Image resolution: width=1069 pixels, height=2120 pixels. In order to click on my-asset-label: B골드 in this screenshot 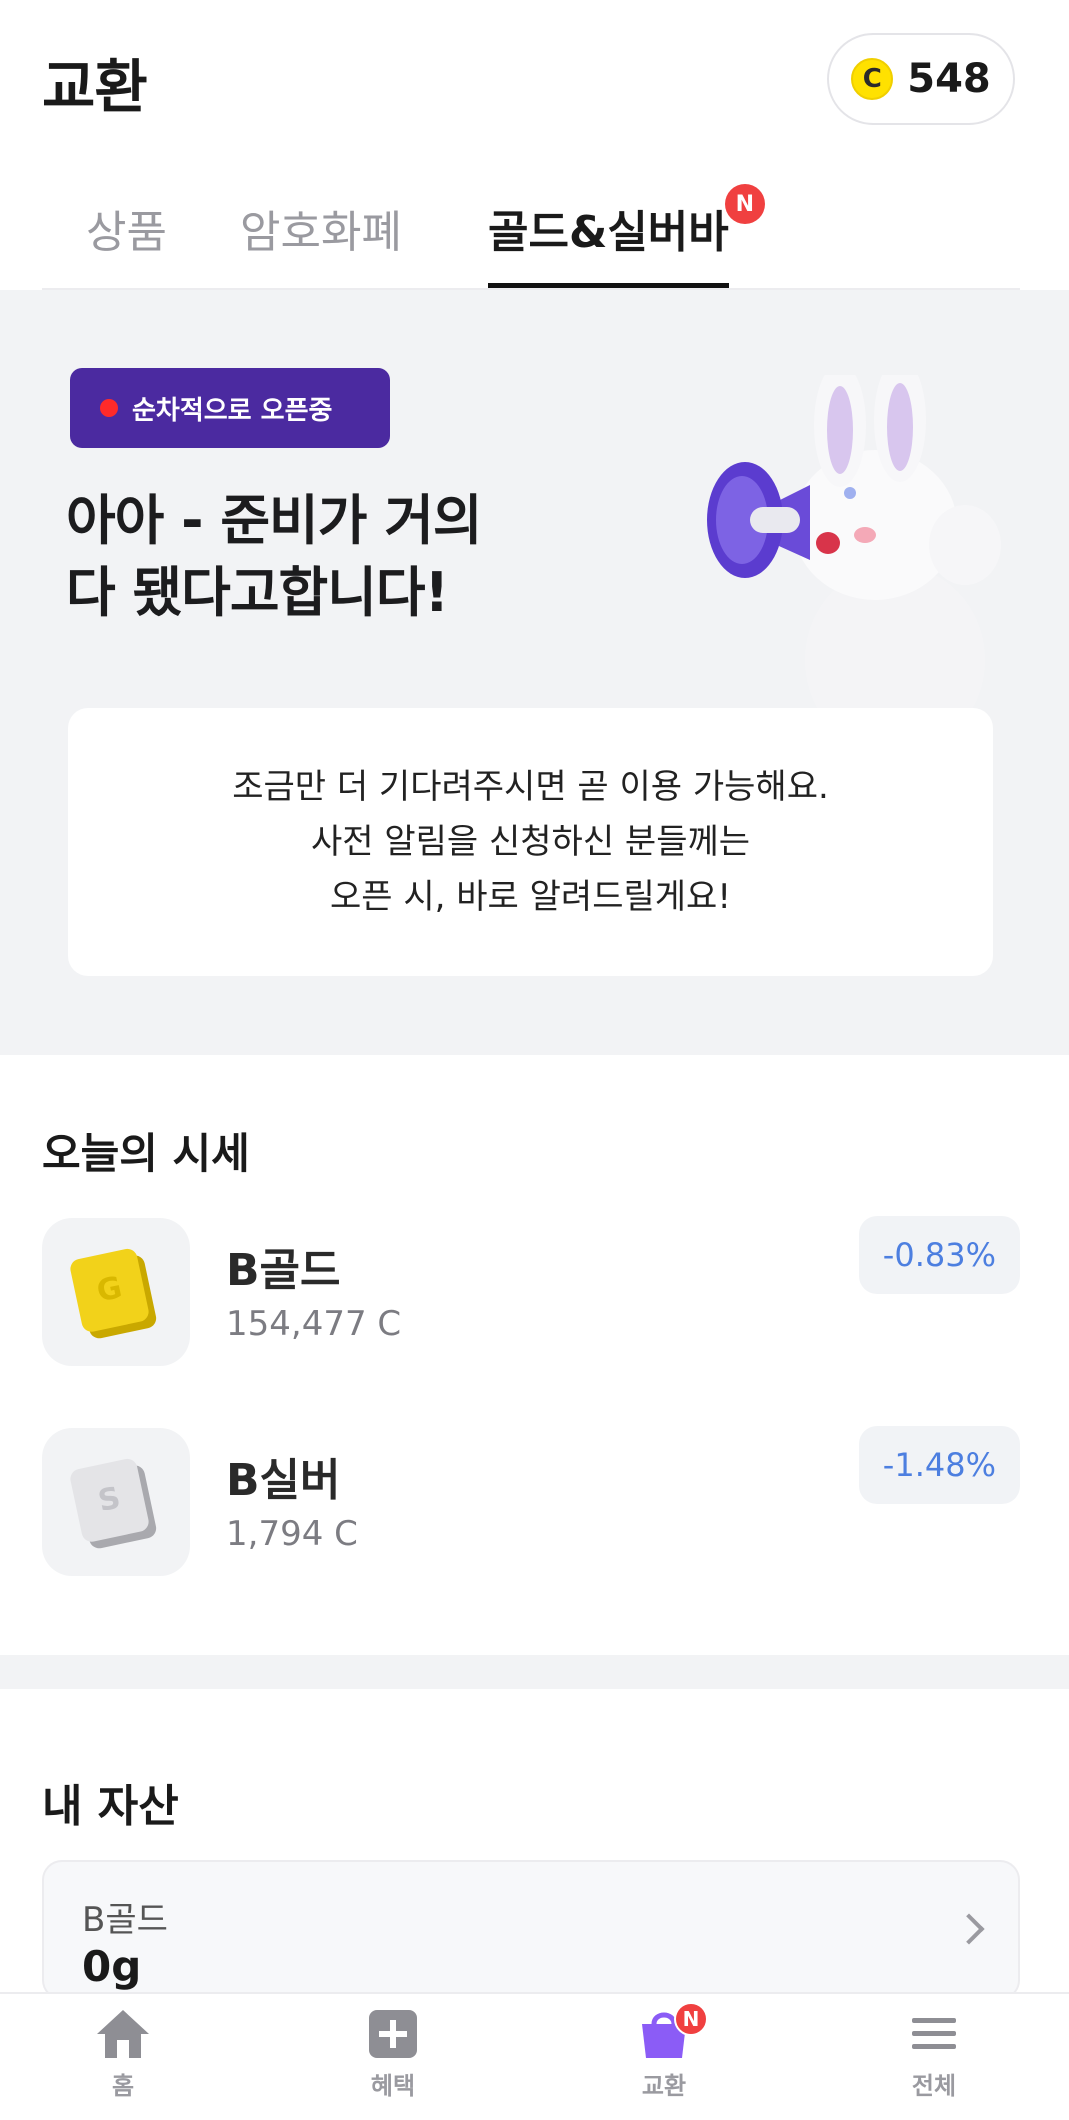, I will do `click(125, 1920)`.